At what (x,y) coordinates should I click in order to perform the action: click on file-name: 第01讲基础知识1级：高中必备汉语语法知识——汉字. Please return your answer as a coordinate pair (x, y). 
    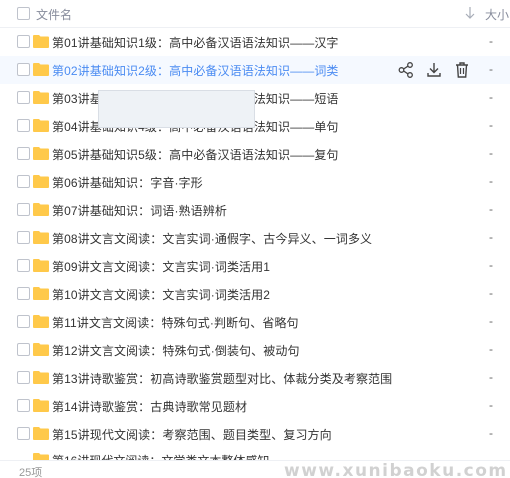
    Looking at the image, I should click on (195, 42).